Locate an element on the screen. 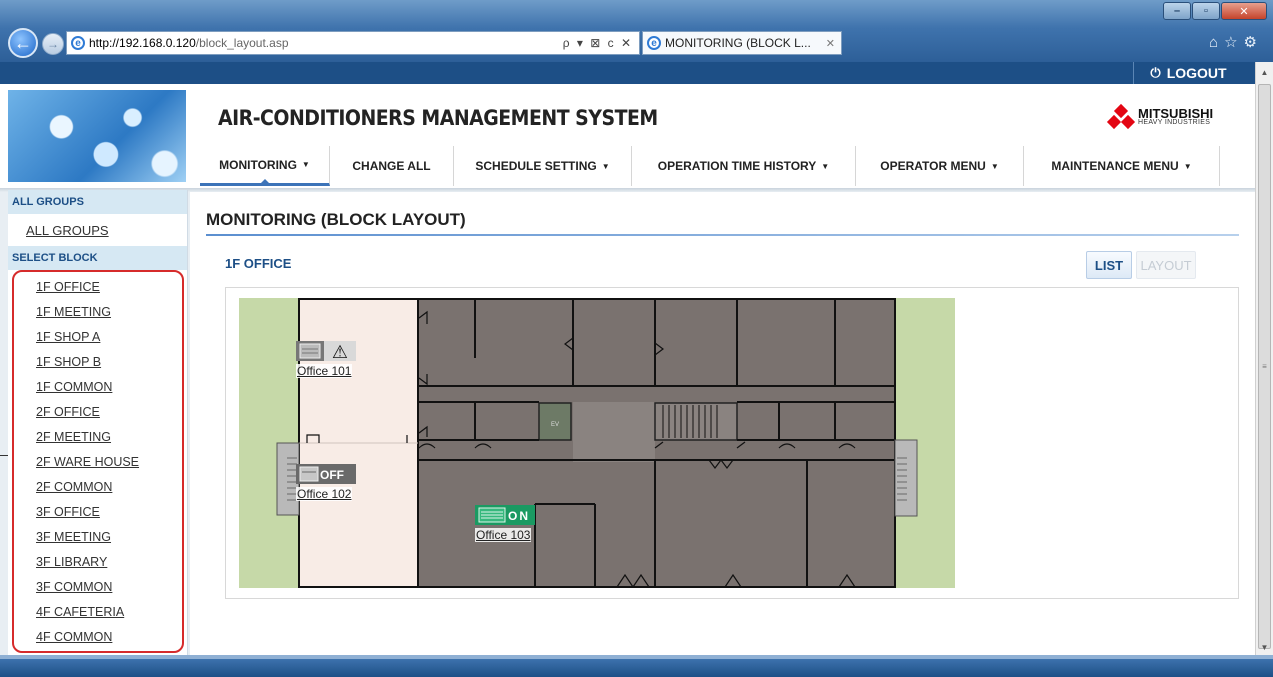 This screenshot has width=1273, height=677. mitsubishi-logo: MITSUBISHI HEAVY INDUSTRIES is located at coordinates (1160, 116).